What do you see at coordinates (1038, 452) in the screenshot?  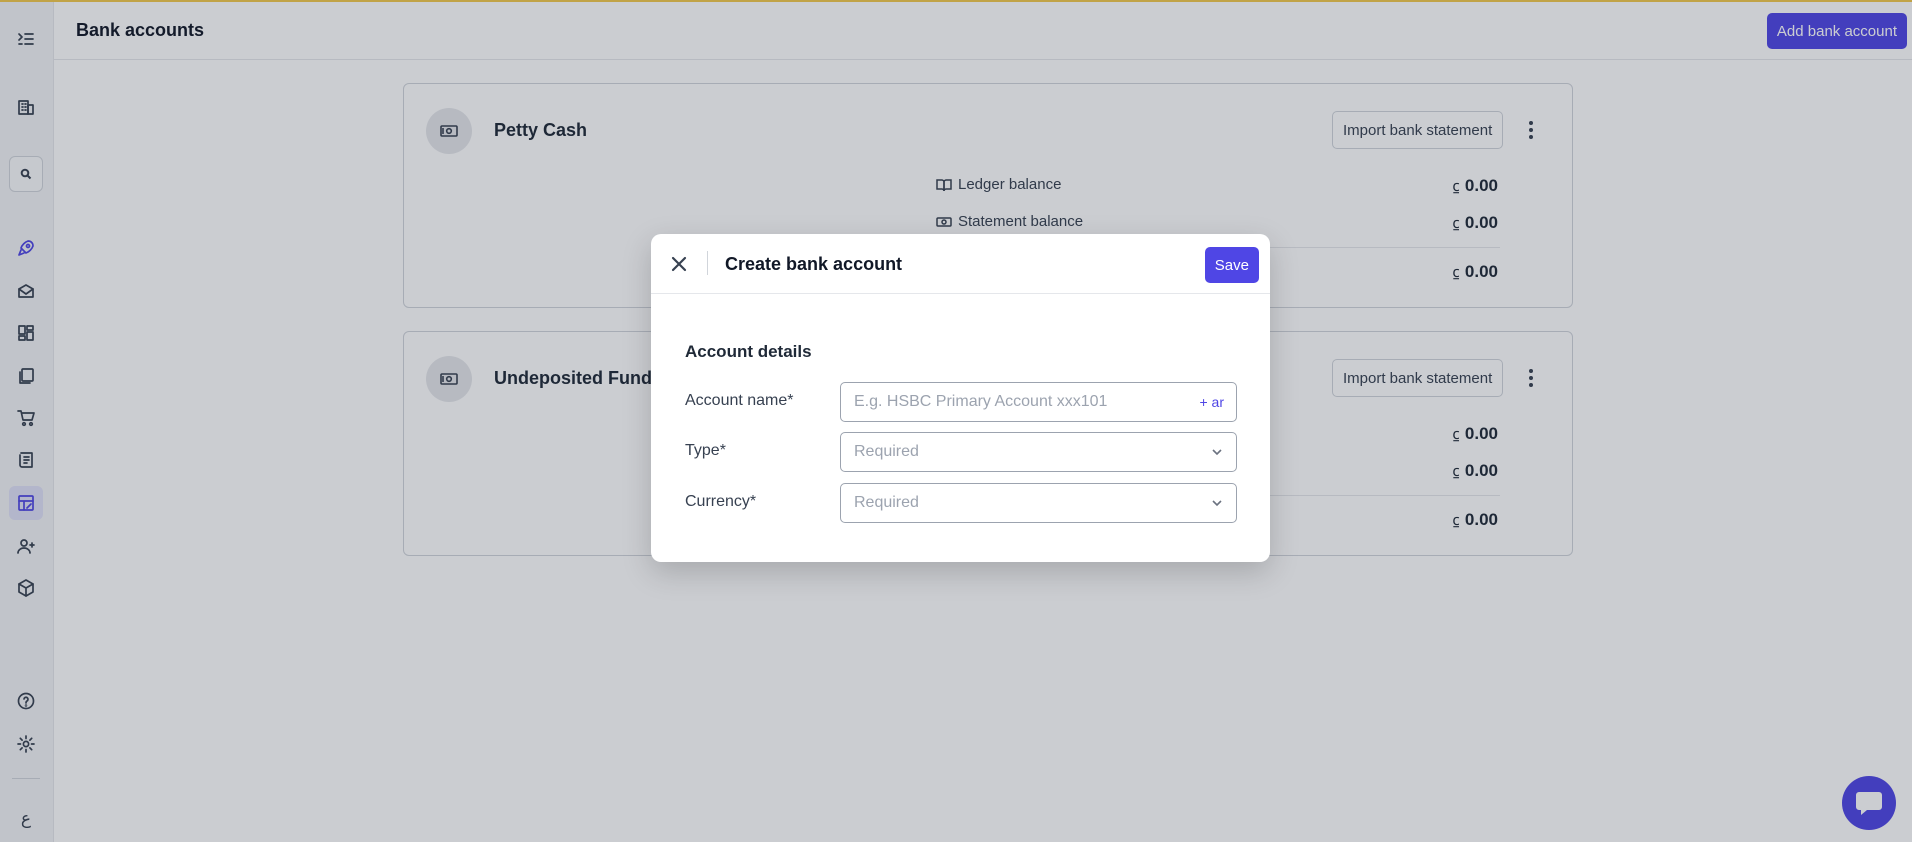 I see `type-select: Required` at bounding box center [1038, 452].